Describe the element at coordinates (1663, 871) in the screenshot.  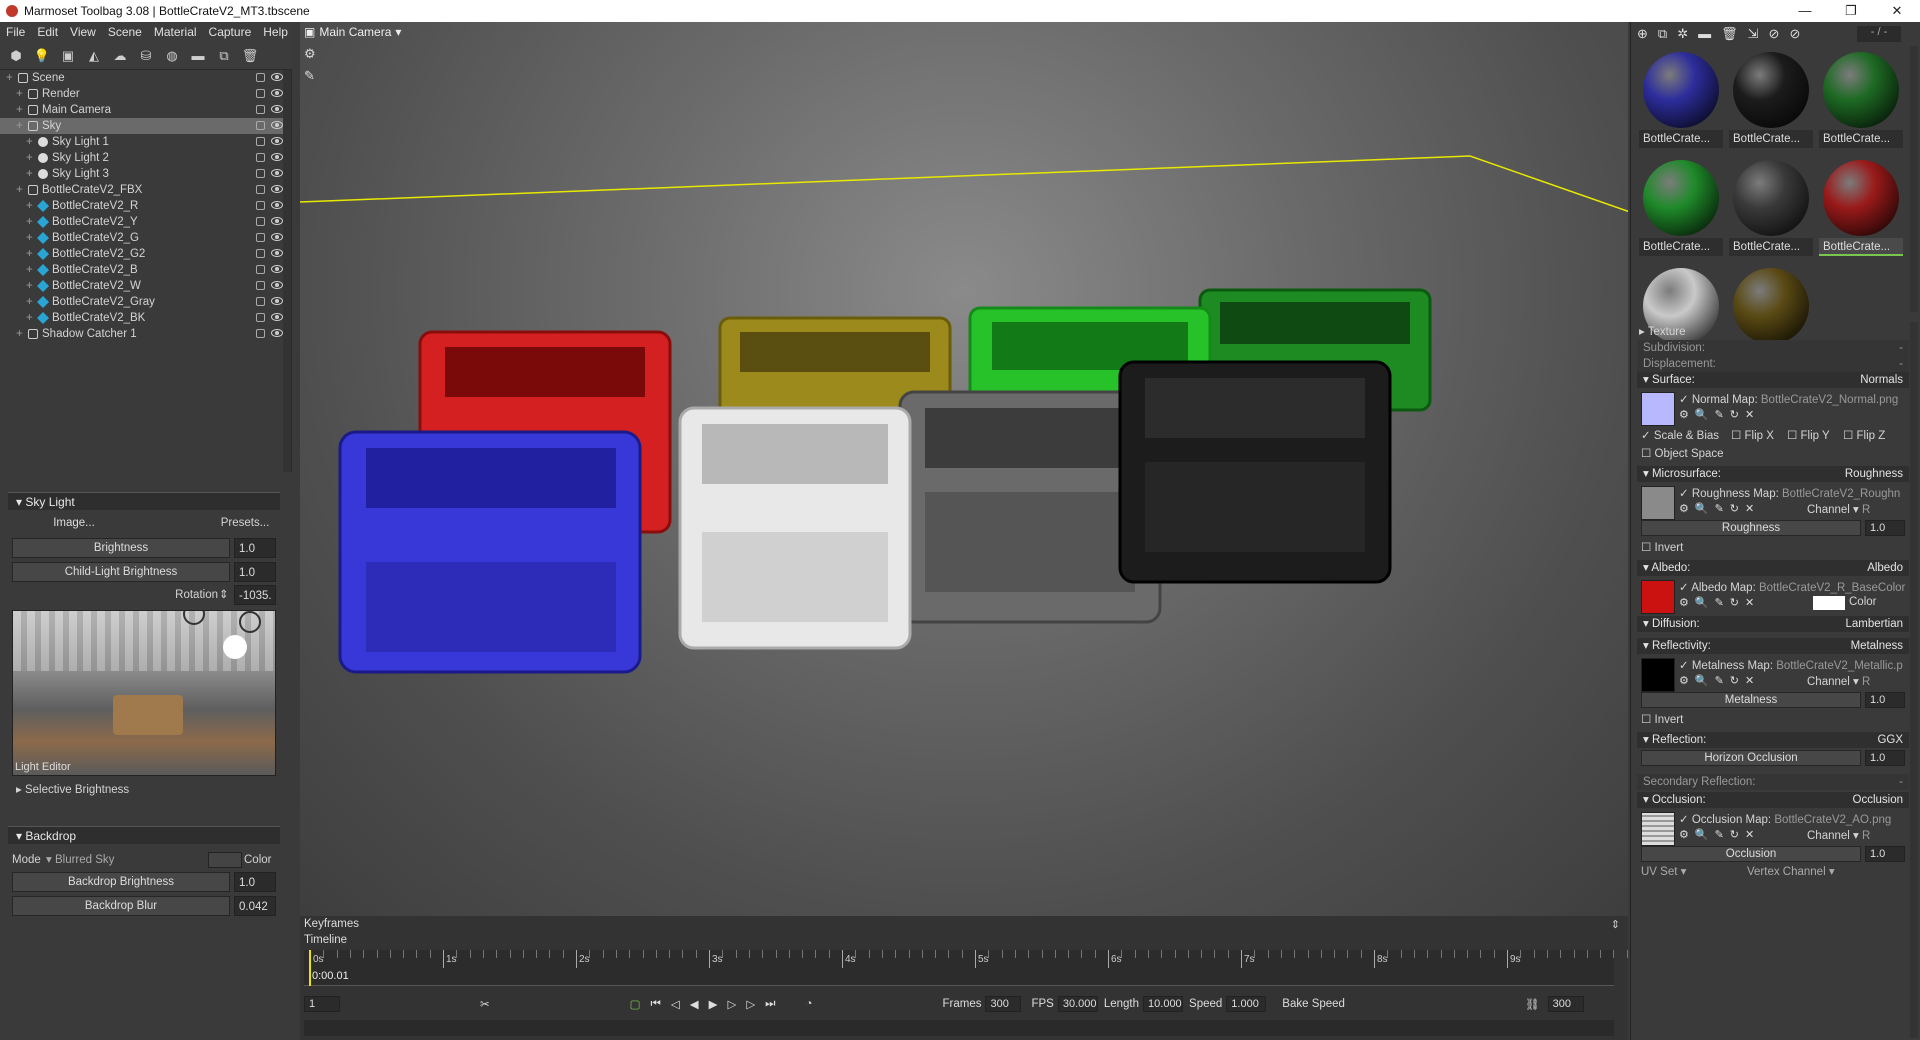
I see `uv-set-dropdown: UV Set ▾` at that location.